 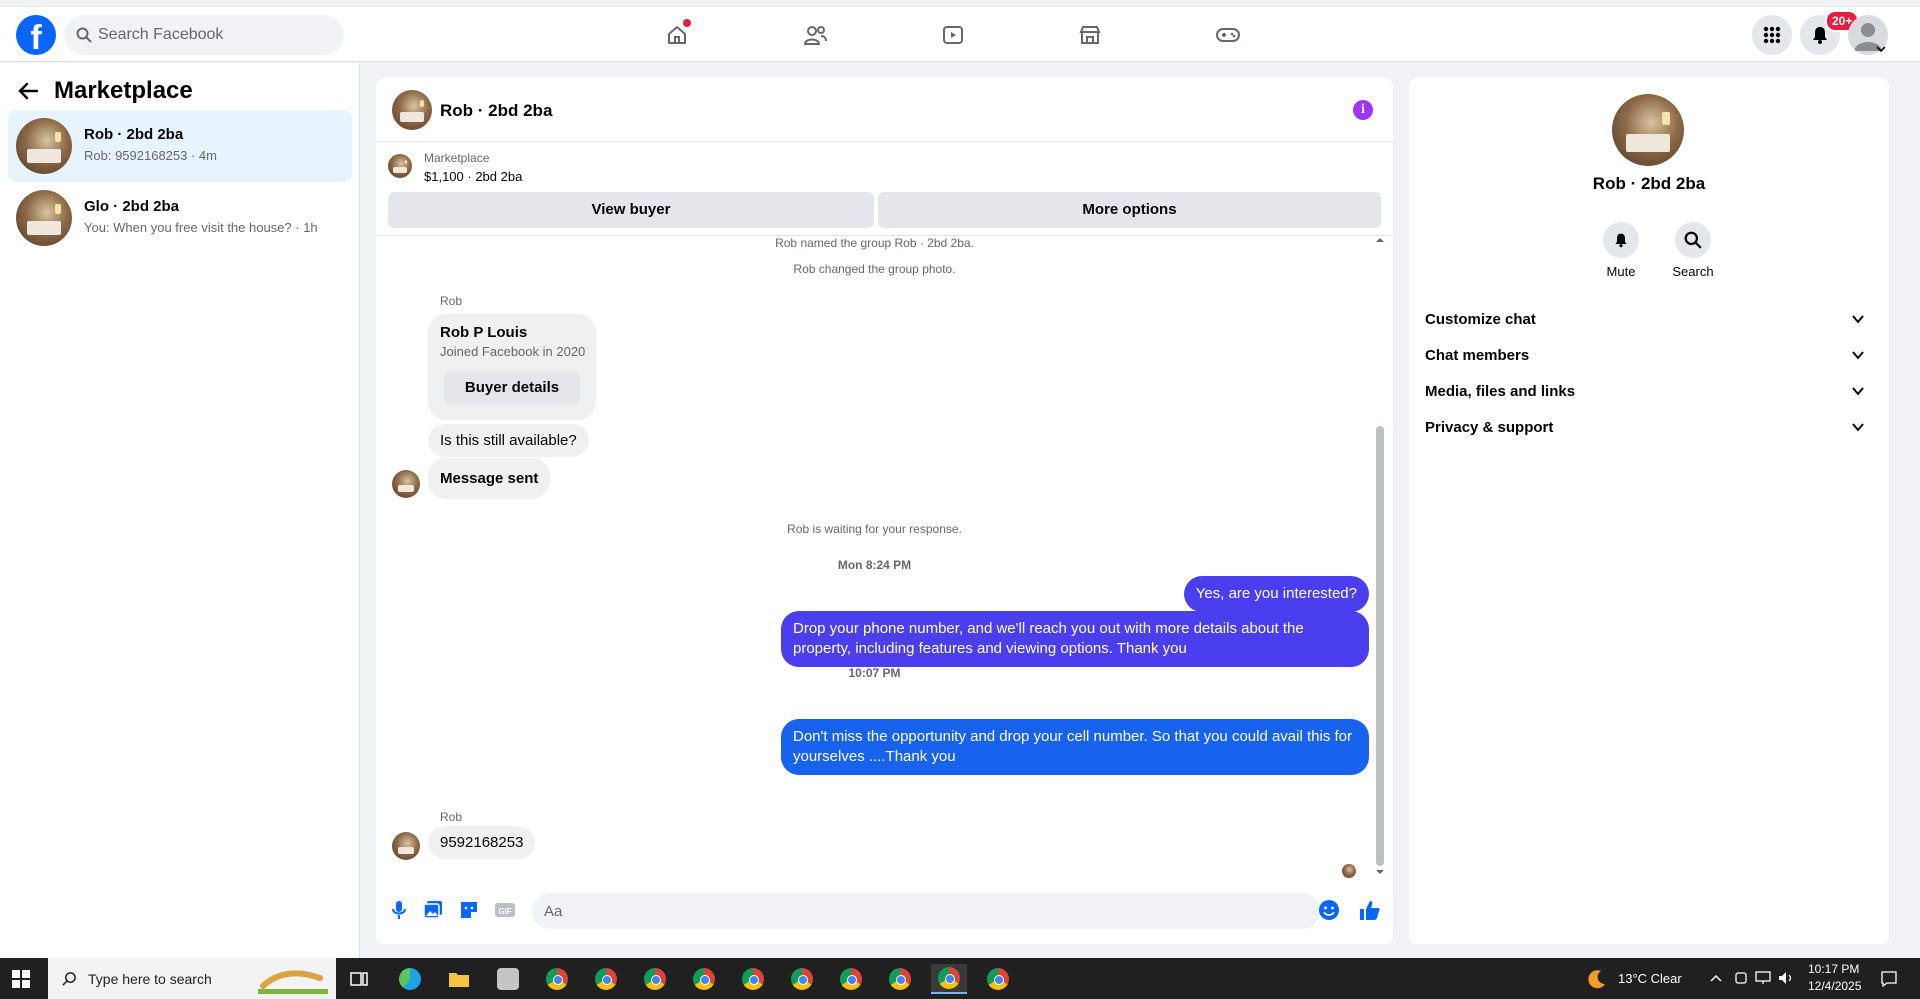 What do you see at coordinates (1090, 35) in the screenshot?
I see `marketplace-icon` at bounding box center [1090, 35].